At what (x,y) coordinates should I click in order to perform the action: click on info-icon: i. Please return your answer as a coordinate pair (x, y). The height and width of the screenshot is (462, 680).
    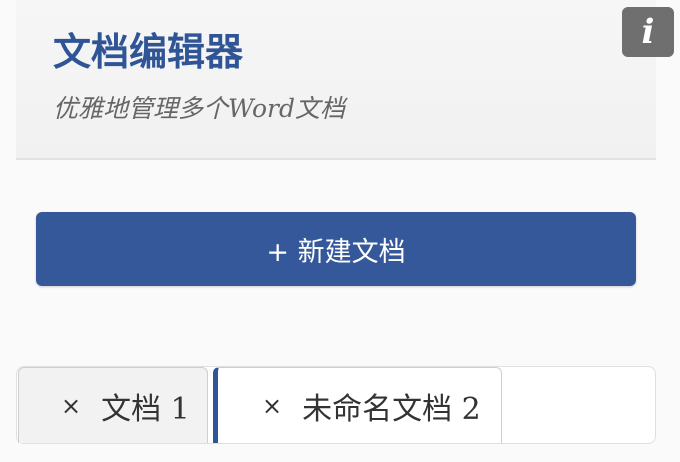
    Looking at the image, I should click on (648, 32).